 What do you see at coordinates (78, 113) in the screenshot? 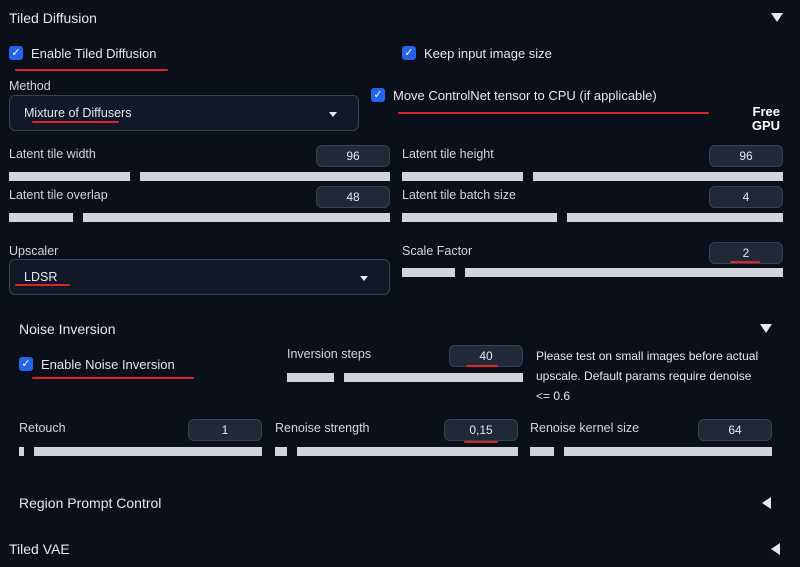
I see `method-value: Mixture of Diffusers` at bounding box center [78, 113].